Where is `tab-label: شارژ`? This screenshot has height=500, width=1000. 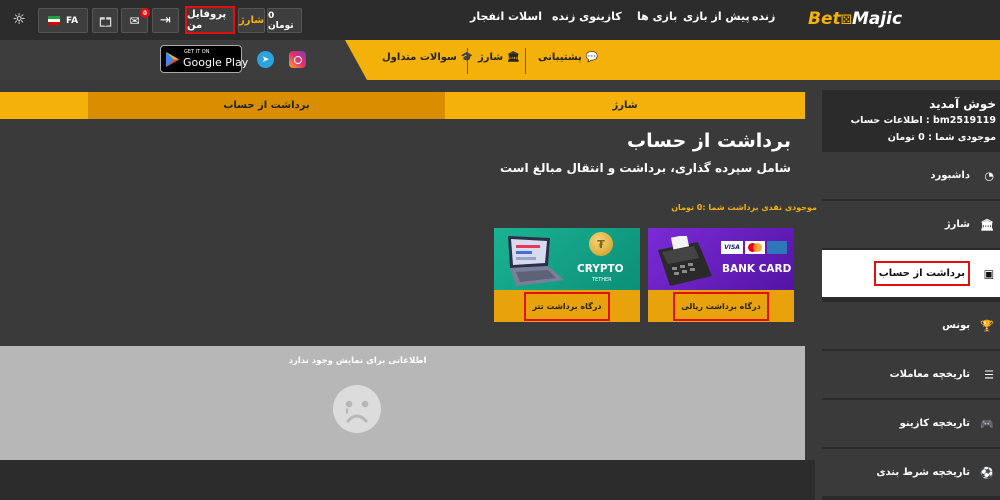 tab-label: شارژ is located at coordinates (625, 105).